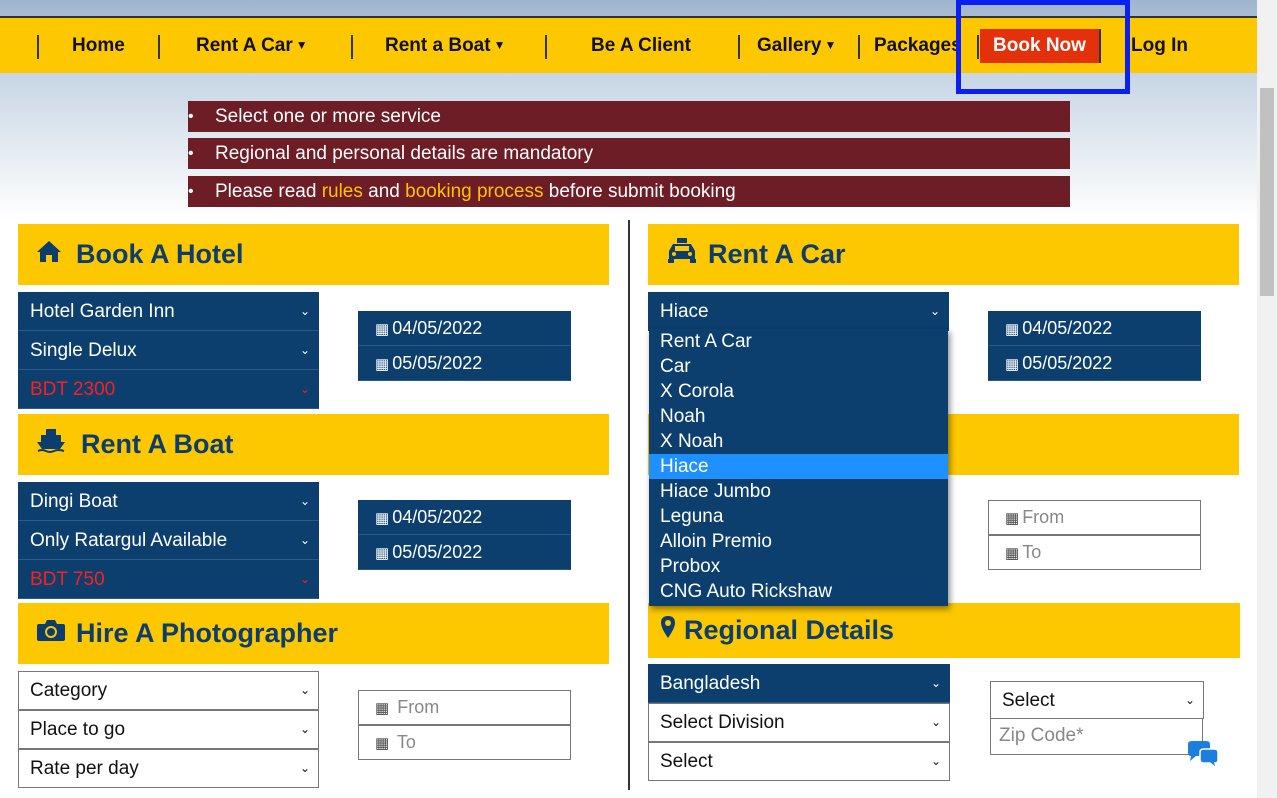  Describe the element at coordinates (1094, 328) in the screenshot. I see `car-from-date: ▦ 04/05/2022` at that location.